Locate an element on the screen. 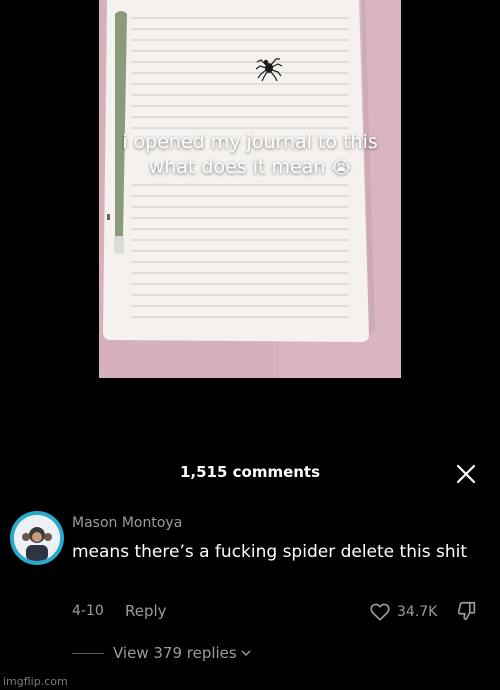 This screenshot has height=690, width=500. caption-line-2: what does it mean is located at coordinates (237, 167).